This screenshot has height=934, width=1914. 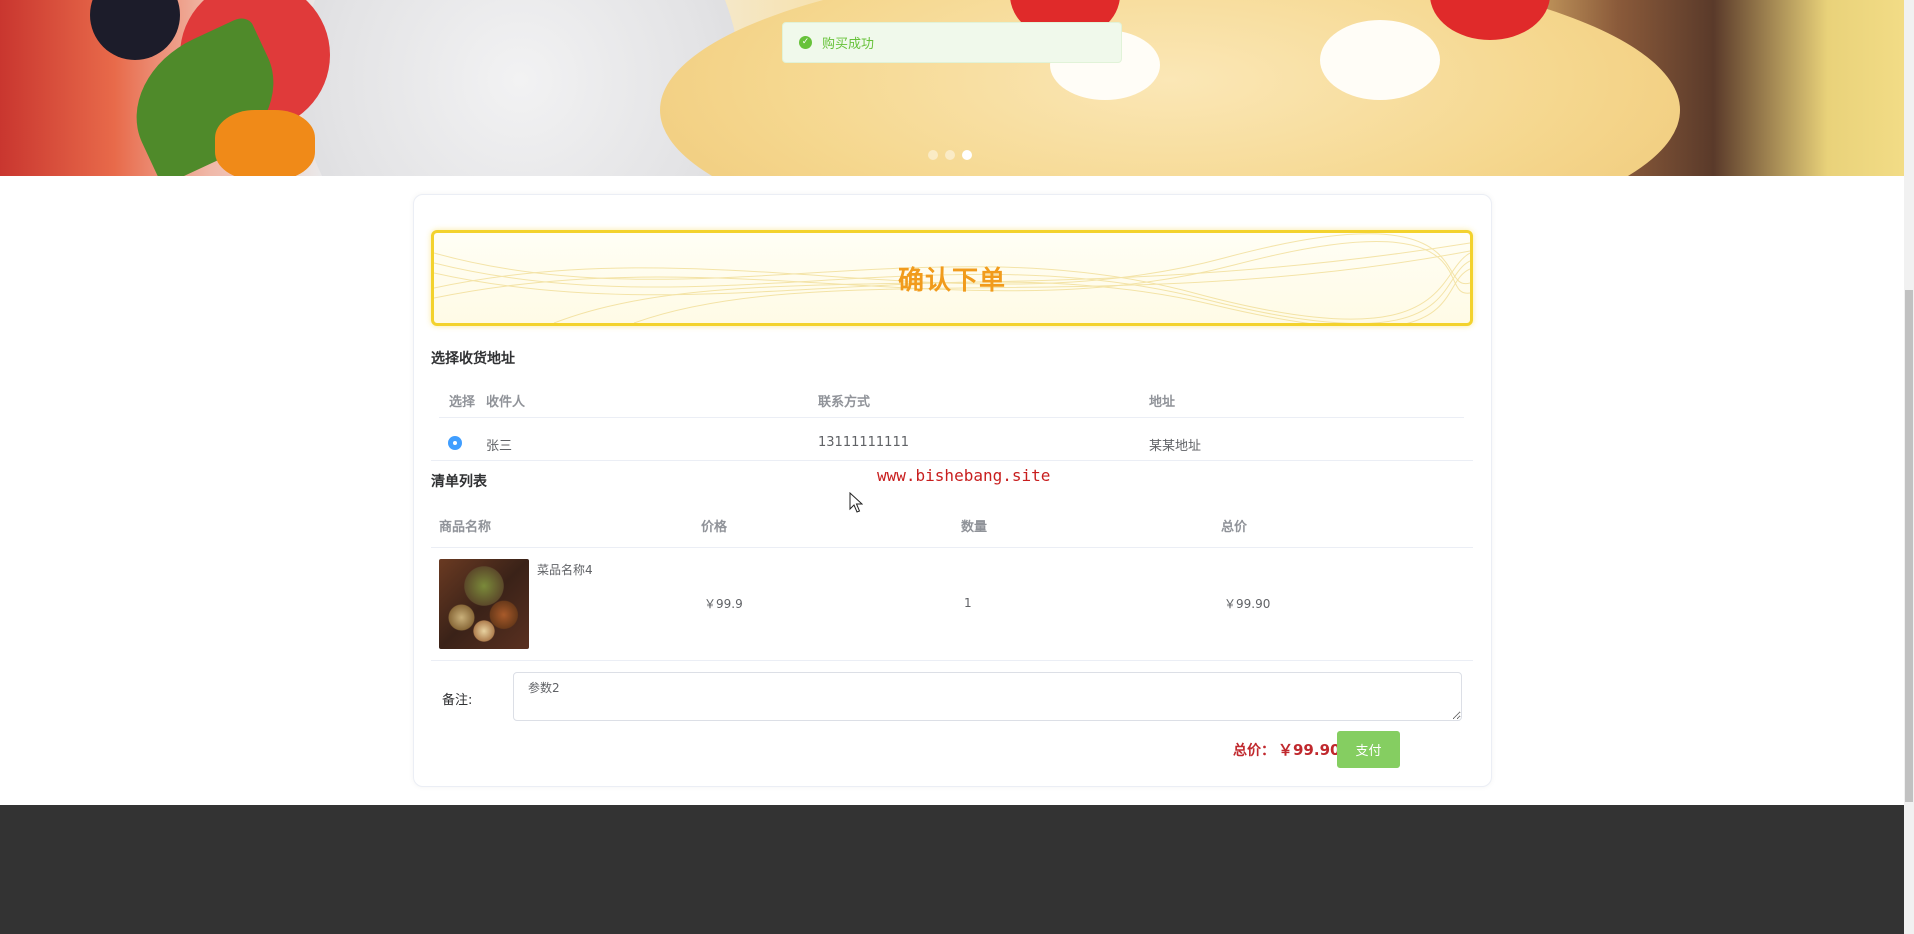 What do you see at coordinates (844, 402) in the screenshot?
I see `header-contact: 联系方式` at bounding box center [844, 402].